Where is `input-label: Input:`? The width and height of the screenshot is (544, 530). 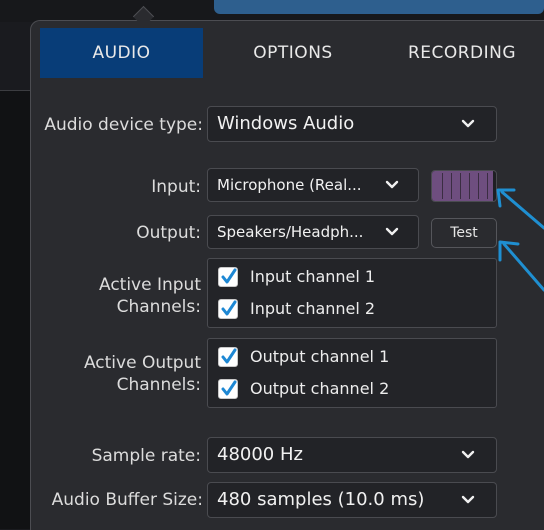
input-label: Input: is located at coordinates (176, 187).